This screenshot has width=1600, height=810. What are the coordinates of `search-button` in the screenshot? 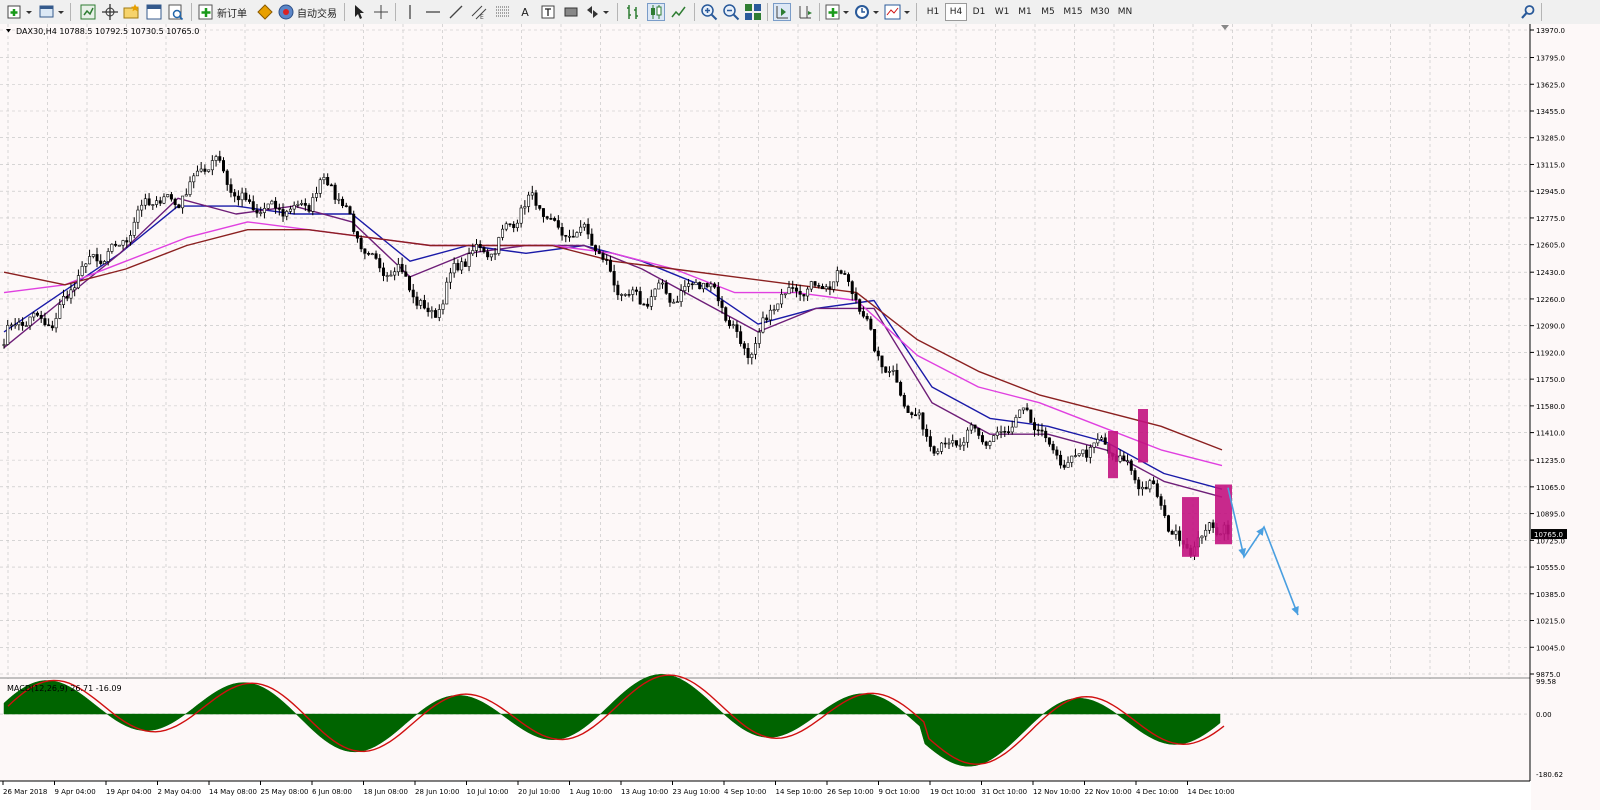 It's located at (1528, 12).